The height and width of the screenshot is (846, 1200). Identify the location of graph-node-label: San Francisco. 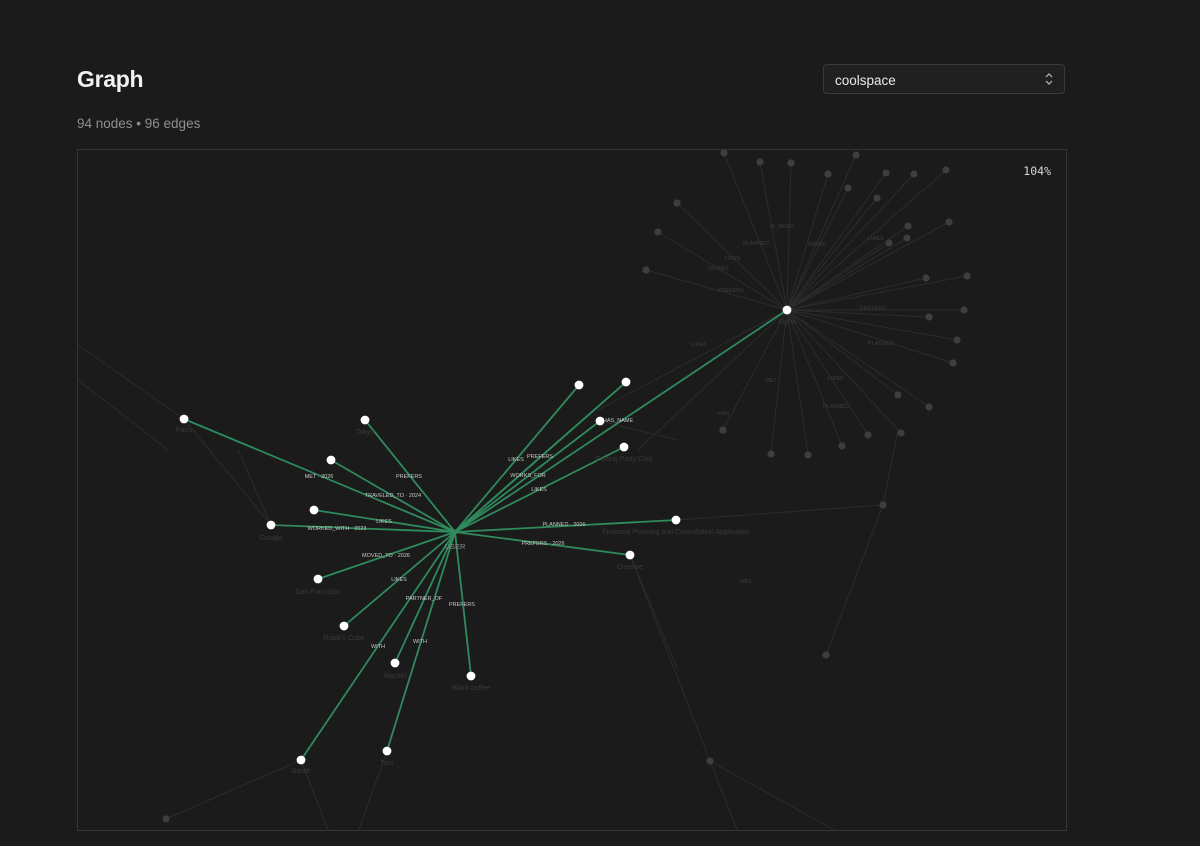
(318, 592).